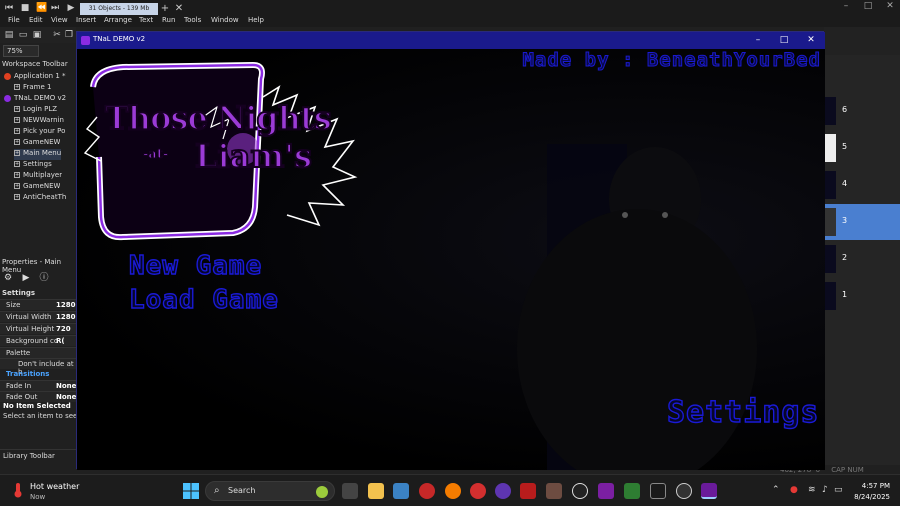 Image resolution: width=900 pixels, height=506 pixels. Describe the element at coordinates (453, 491) in the screenshot. I see `blender-icon` at that location.